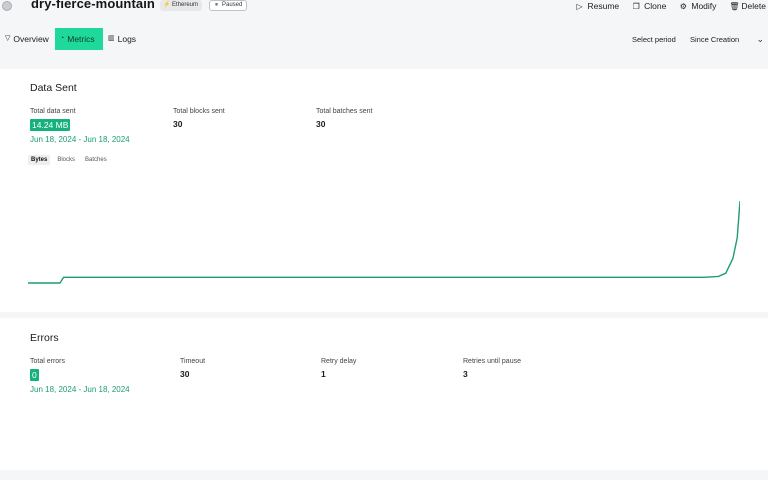  Describe the element at coordinates (734, 6) in the screenshot. I see `trash-icon: 🗑` at that location.